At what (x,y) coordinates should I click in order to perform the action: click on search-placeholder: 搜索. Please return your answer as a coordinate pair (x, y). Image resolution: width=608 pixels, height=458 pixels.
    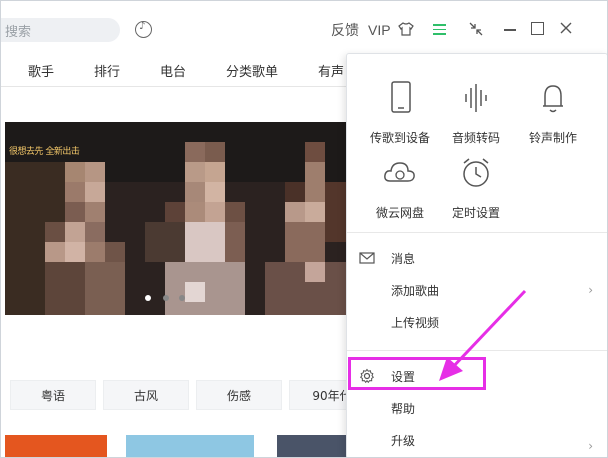
    Looking at the image, I should click on (18, 32).